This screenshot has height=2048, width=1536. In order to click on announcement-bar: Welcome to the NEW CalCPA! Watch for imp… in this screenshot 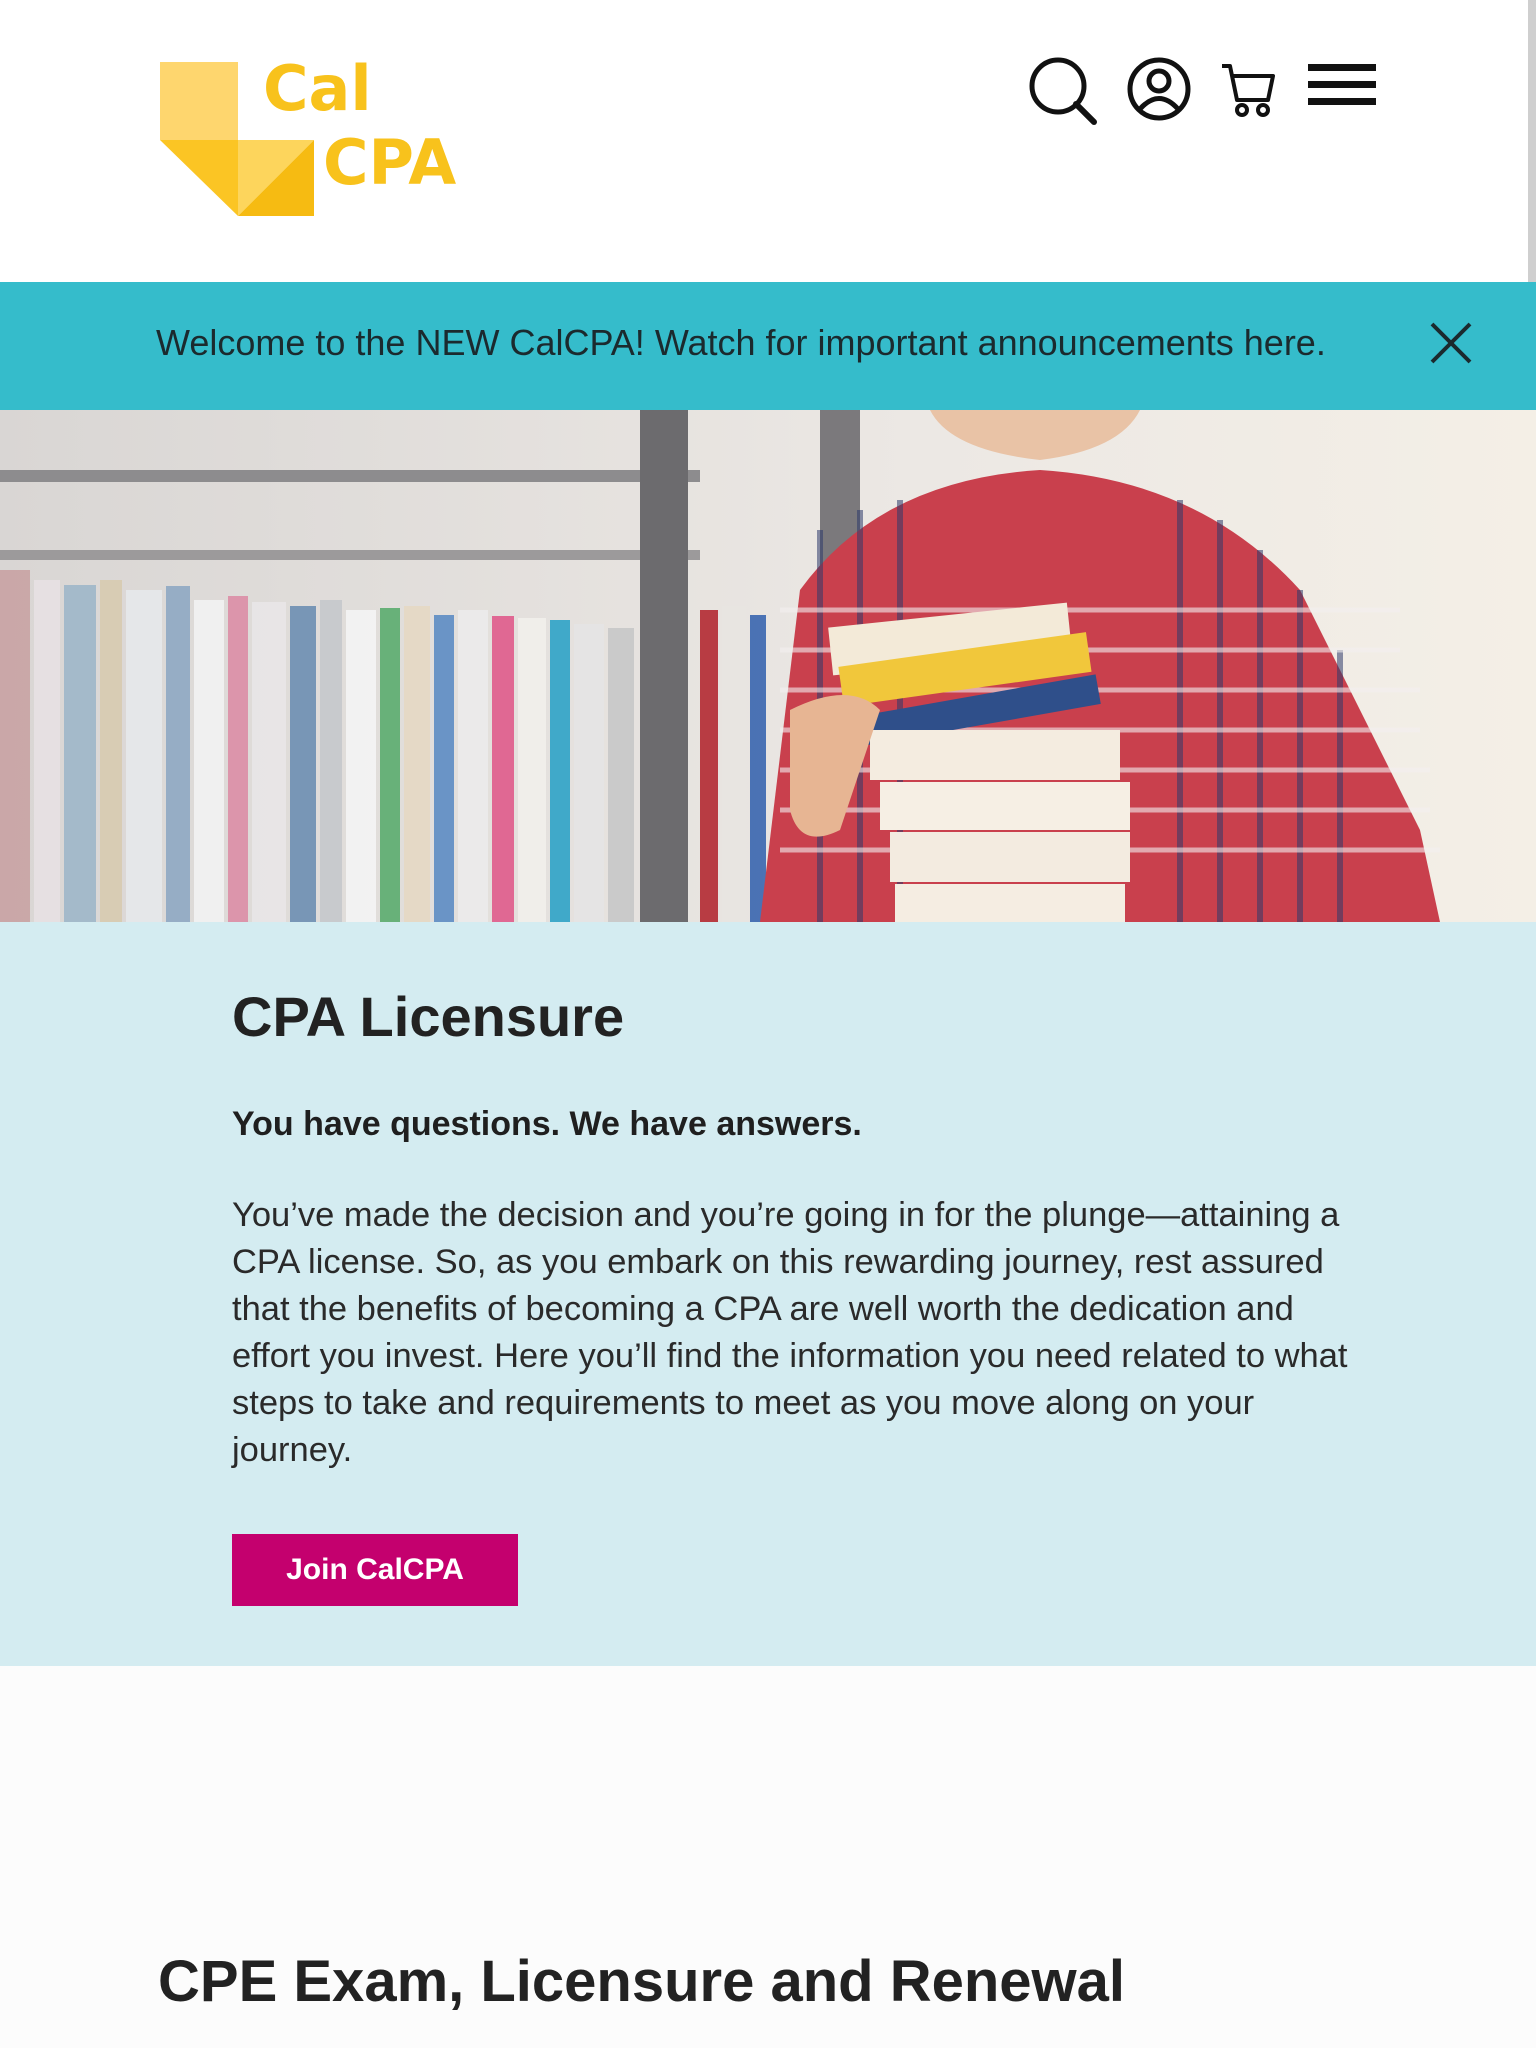, I will do `click(768, 346)`.